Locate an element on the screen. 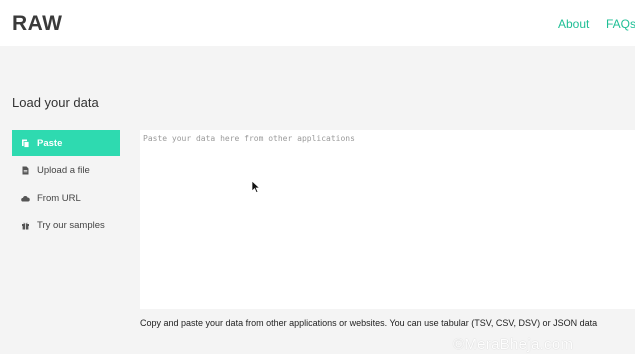 This screenshot has height=354, width=635. menu-item-paste: Paste is located at coordinates (66, 143).